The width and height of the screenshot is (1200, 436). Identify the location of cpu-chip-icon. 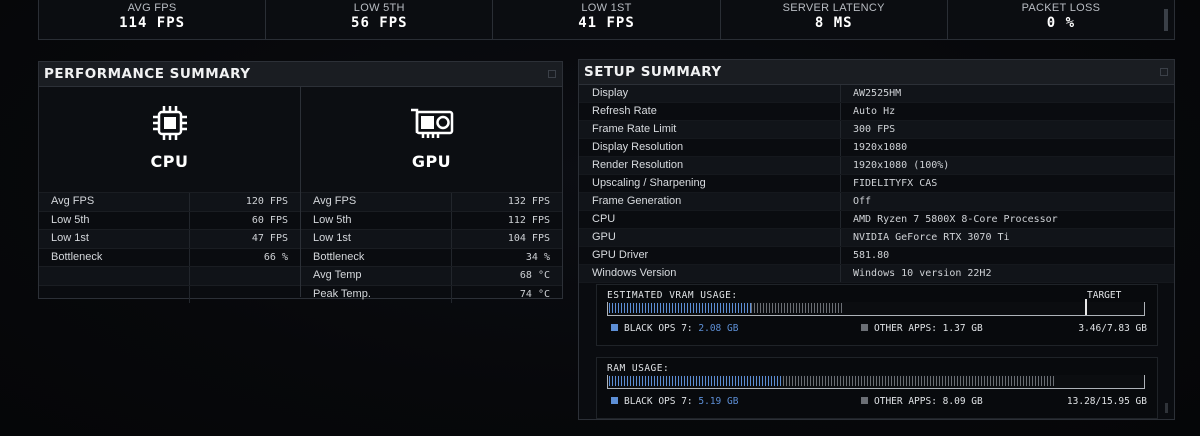
(169, 123).